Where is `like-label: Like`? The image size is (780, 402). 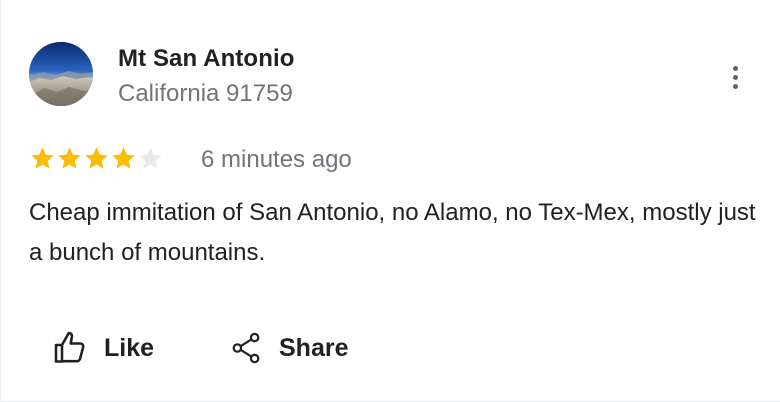 like-label: Like is located at coordinates (129, 347).